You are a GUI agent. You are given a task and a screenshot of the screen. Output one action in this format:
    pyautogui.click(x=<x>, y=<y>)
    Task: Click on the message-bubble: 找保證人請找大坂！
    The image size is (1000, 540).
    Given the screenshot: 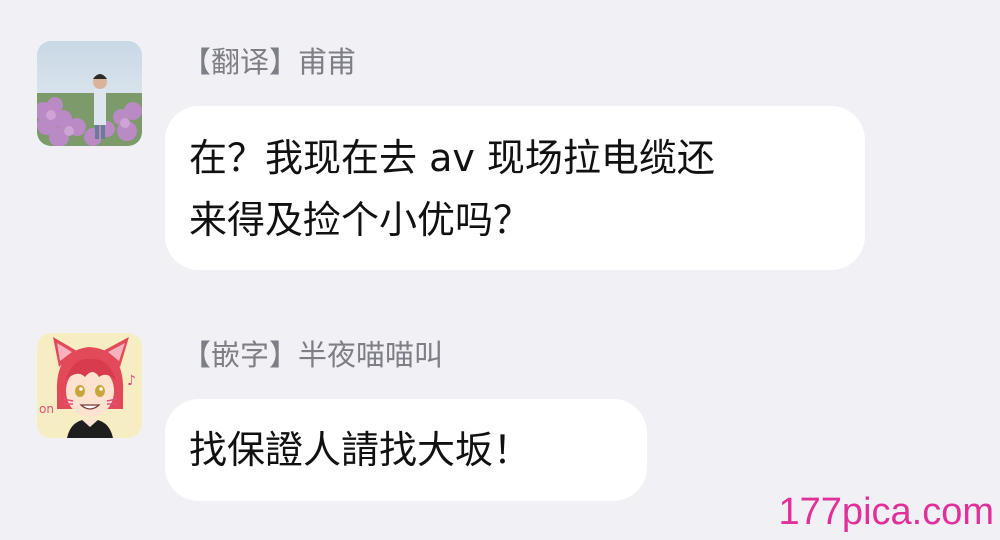 What is the action you would take?
    pyautogui.click(x=406, y=450)
    